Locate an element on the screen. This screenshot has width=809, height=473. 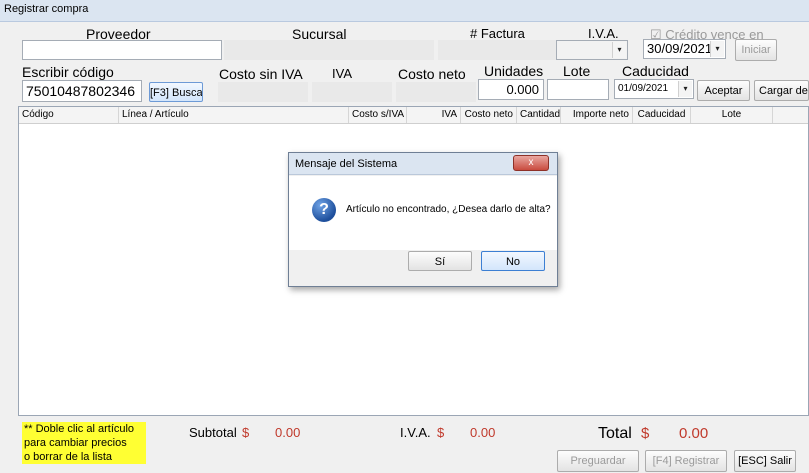
registrar-button: [F4] Registrar is located at coordinates (686, 461).